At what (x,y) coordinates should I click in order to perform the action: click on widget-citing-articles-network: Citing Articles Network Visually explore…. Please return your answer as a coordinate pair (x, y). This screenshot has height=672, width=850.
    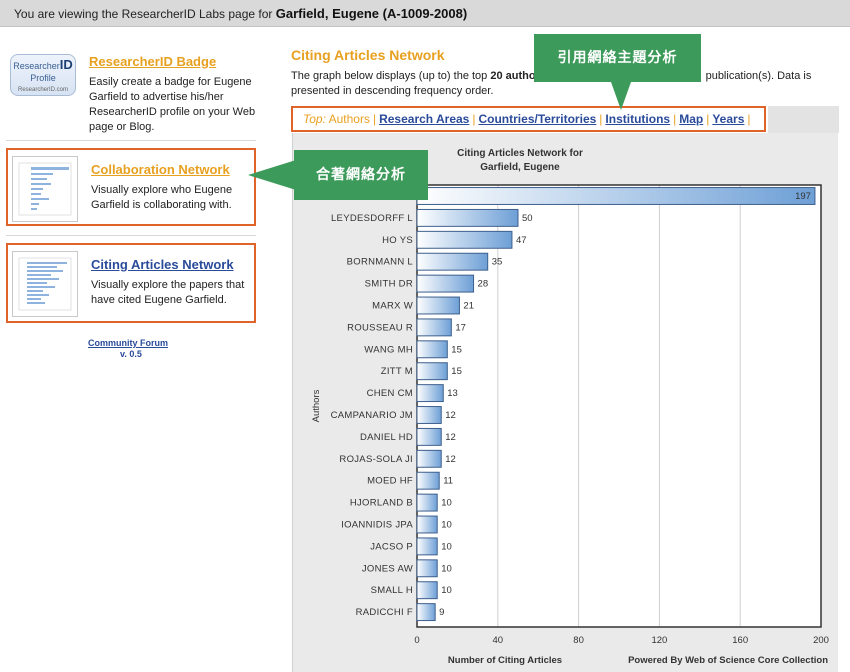
    Looking at the image, I should click on (131, 283).